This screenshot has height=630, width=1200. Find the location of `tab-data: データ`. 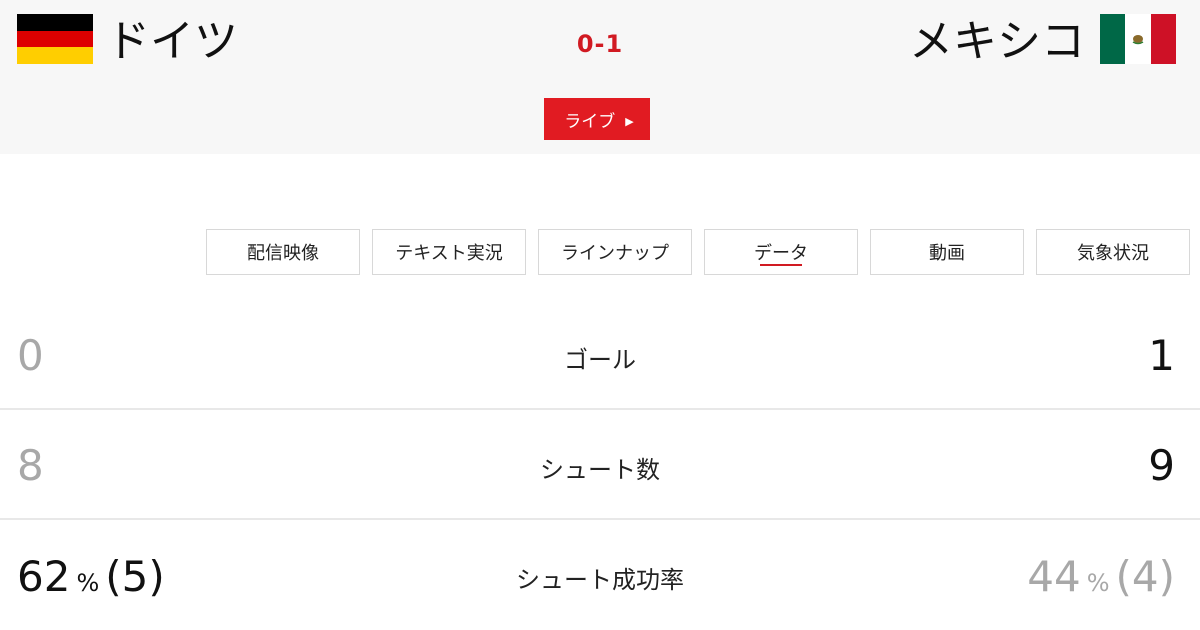

tab-data: データ is located at coordinates (781, 252).